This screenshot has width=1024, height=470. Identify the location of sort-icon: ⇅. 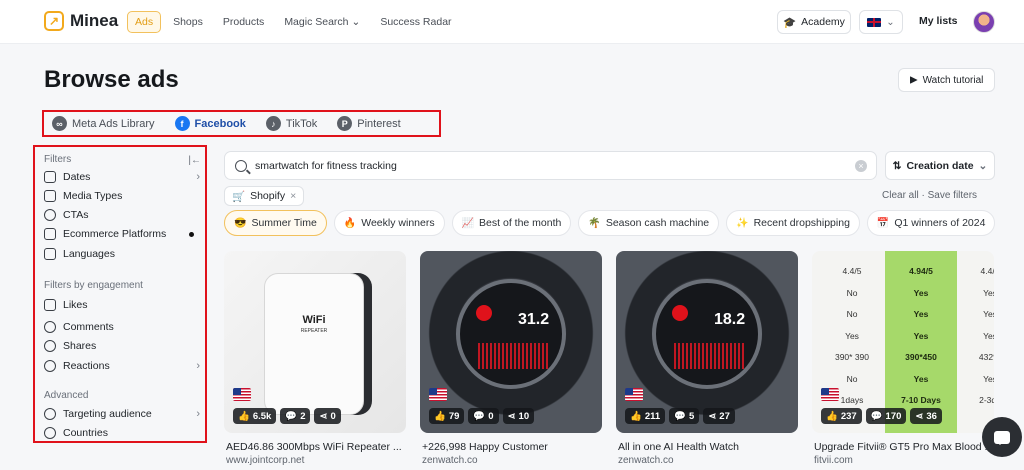
(897, 165).